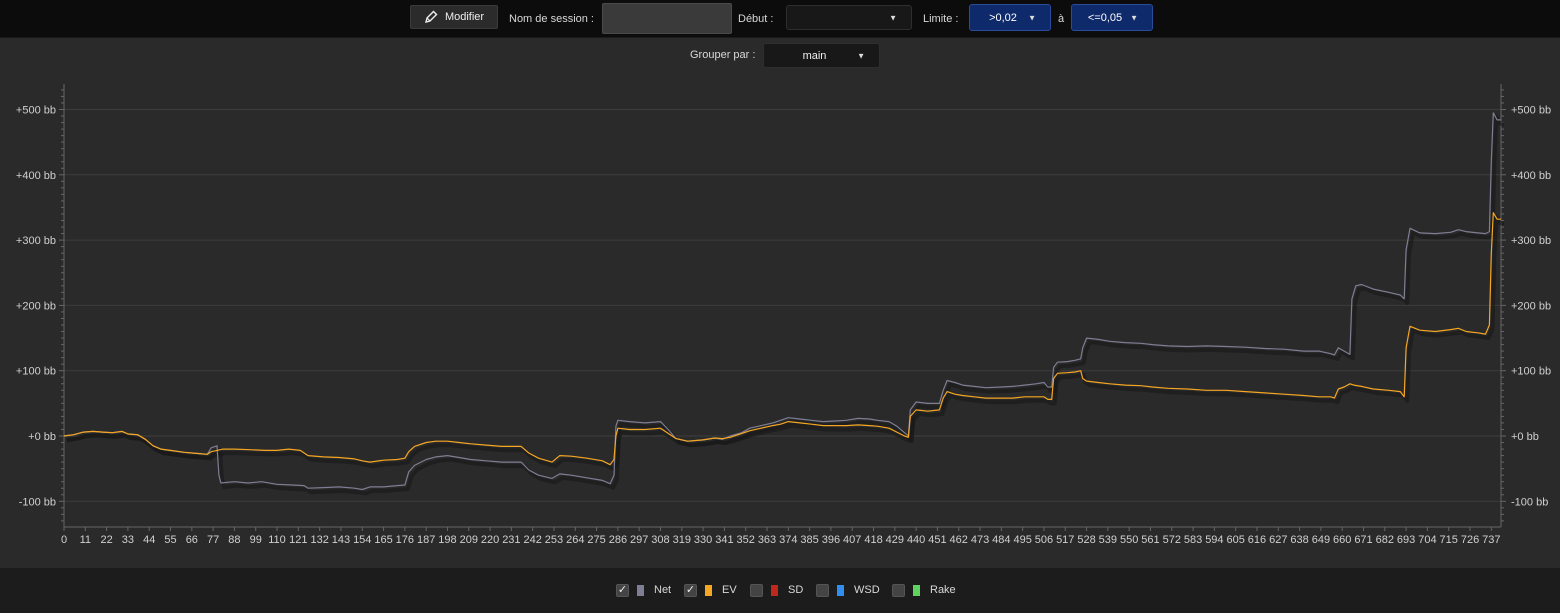 The image size is (1560, 613). I want to click on legend-item-net: ✓ Net, so click(643, 590).